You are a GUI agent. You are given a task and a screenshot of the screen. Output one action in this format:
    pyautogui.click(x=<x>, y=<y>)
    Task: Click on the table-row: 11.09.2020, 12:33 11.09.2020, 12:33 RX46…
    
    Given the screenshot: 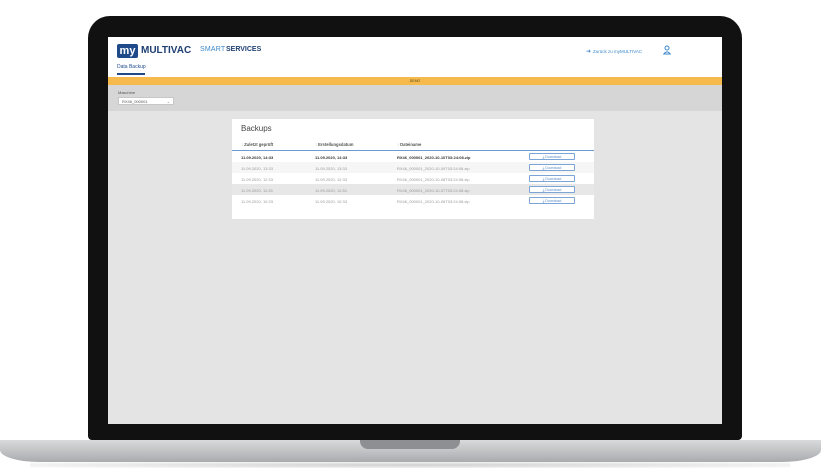 What is the action you would take?
    pyautogui.click(x=413, y=178)
    